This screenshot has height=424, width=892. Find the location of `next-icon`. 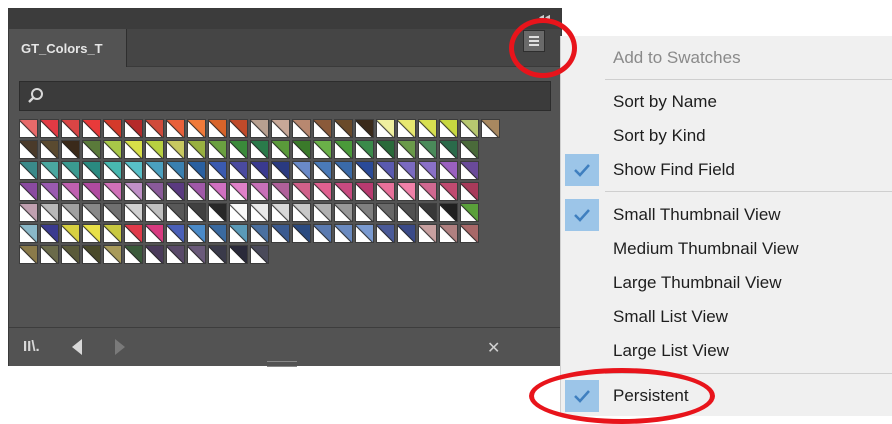

next-icon is located at coordinates (120, 347).